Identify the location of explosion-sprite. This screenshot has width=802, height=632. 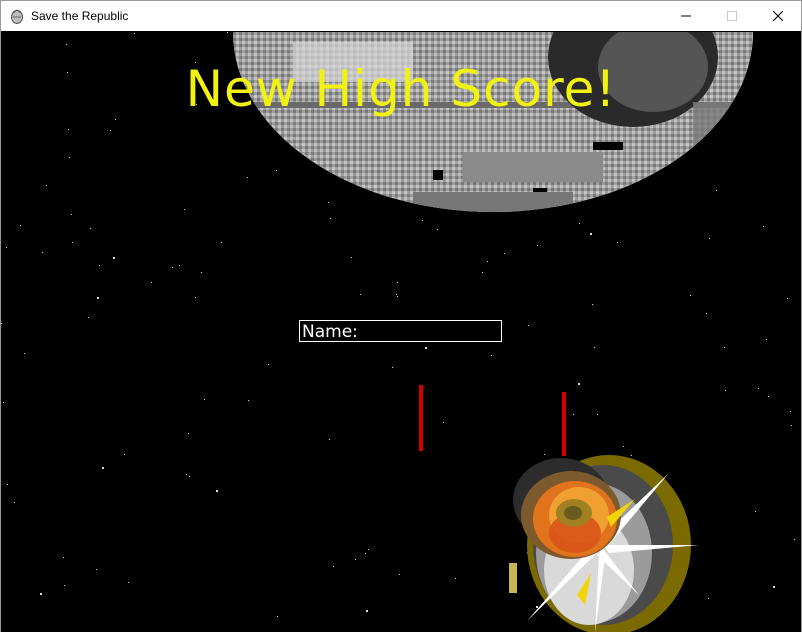
(604, 538).